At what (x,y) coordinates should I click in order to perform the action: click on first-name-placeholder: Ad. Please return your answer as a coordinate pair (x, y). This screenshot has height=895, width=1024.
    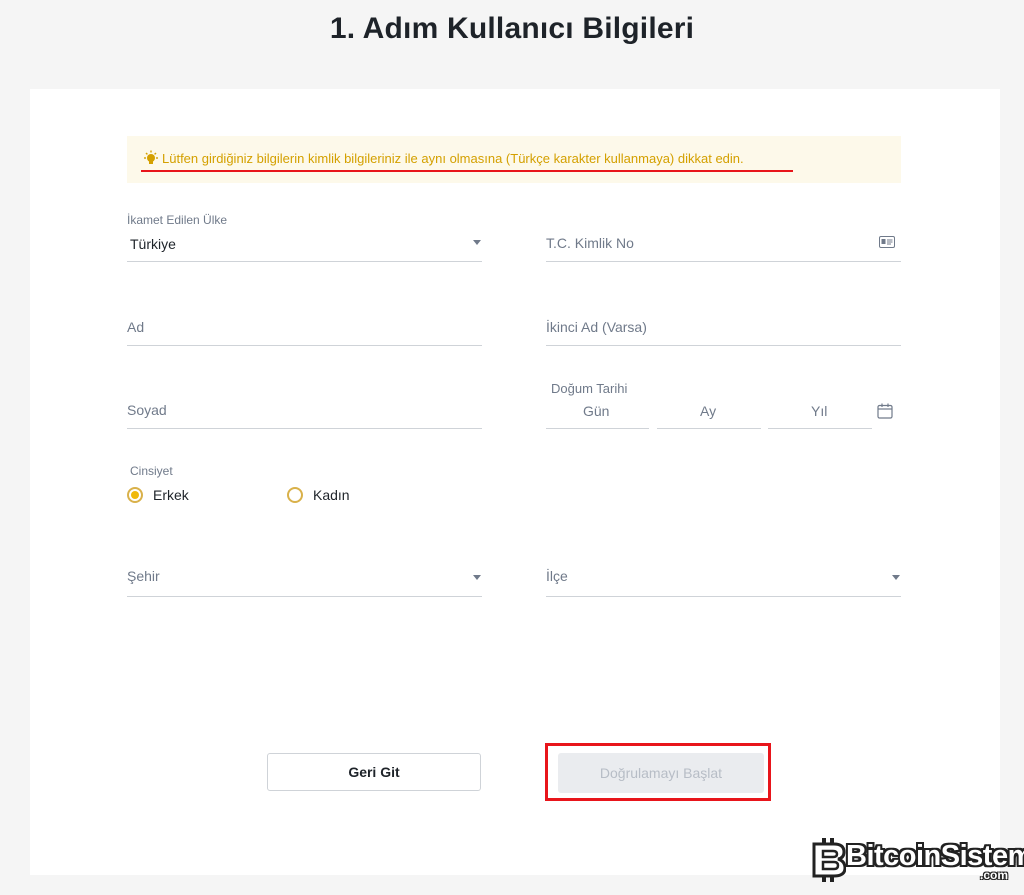
    Looking at the image, I should click on (136, 327).